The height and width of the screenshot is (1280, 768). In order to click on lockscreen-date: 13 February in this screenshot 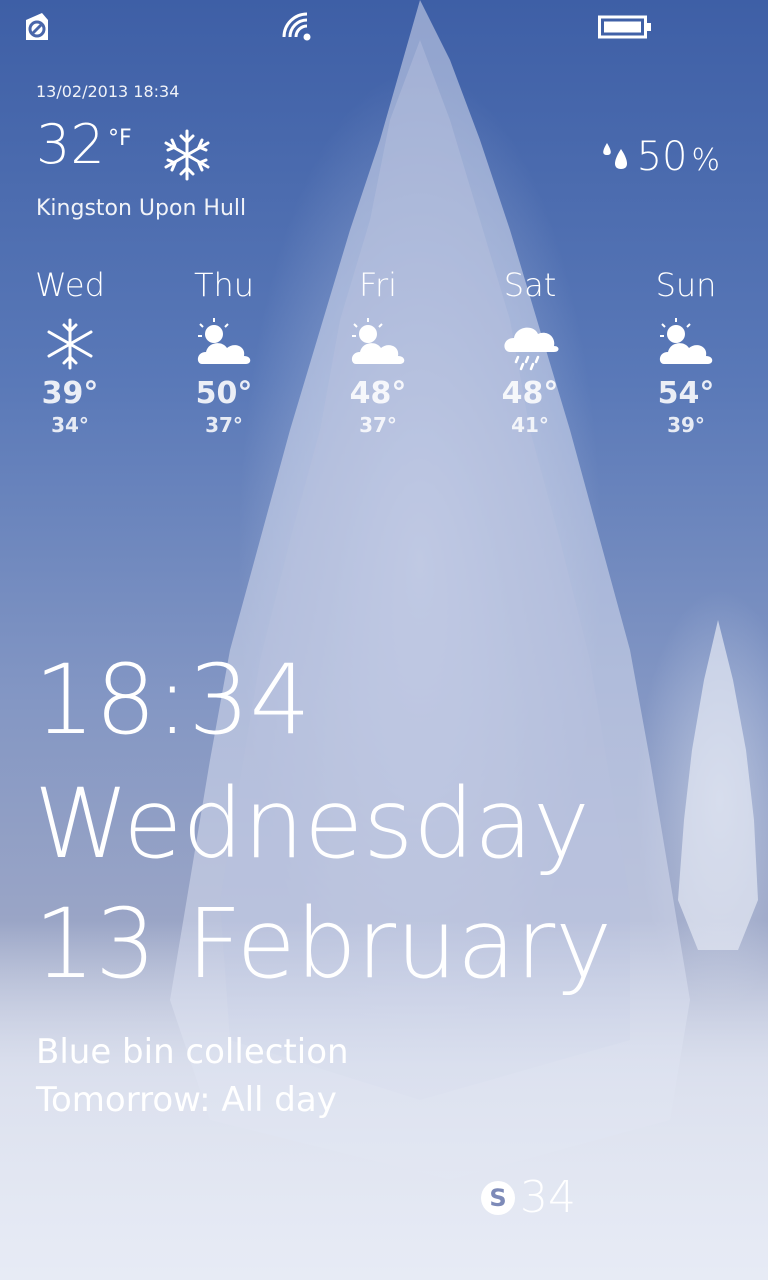, I will do `click(323, 944)`.